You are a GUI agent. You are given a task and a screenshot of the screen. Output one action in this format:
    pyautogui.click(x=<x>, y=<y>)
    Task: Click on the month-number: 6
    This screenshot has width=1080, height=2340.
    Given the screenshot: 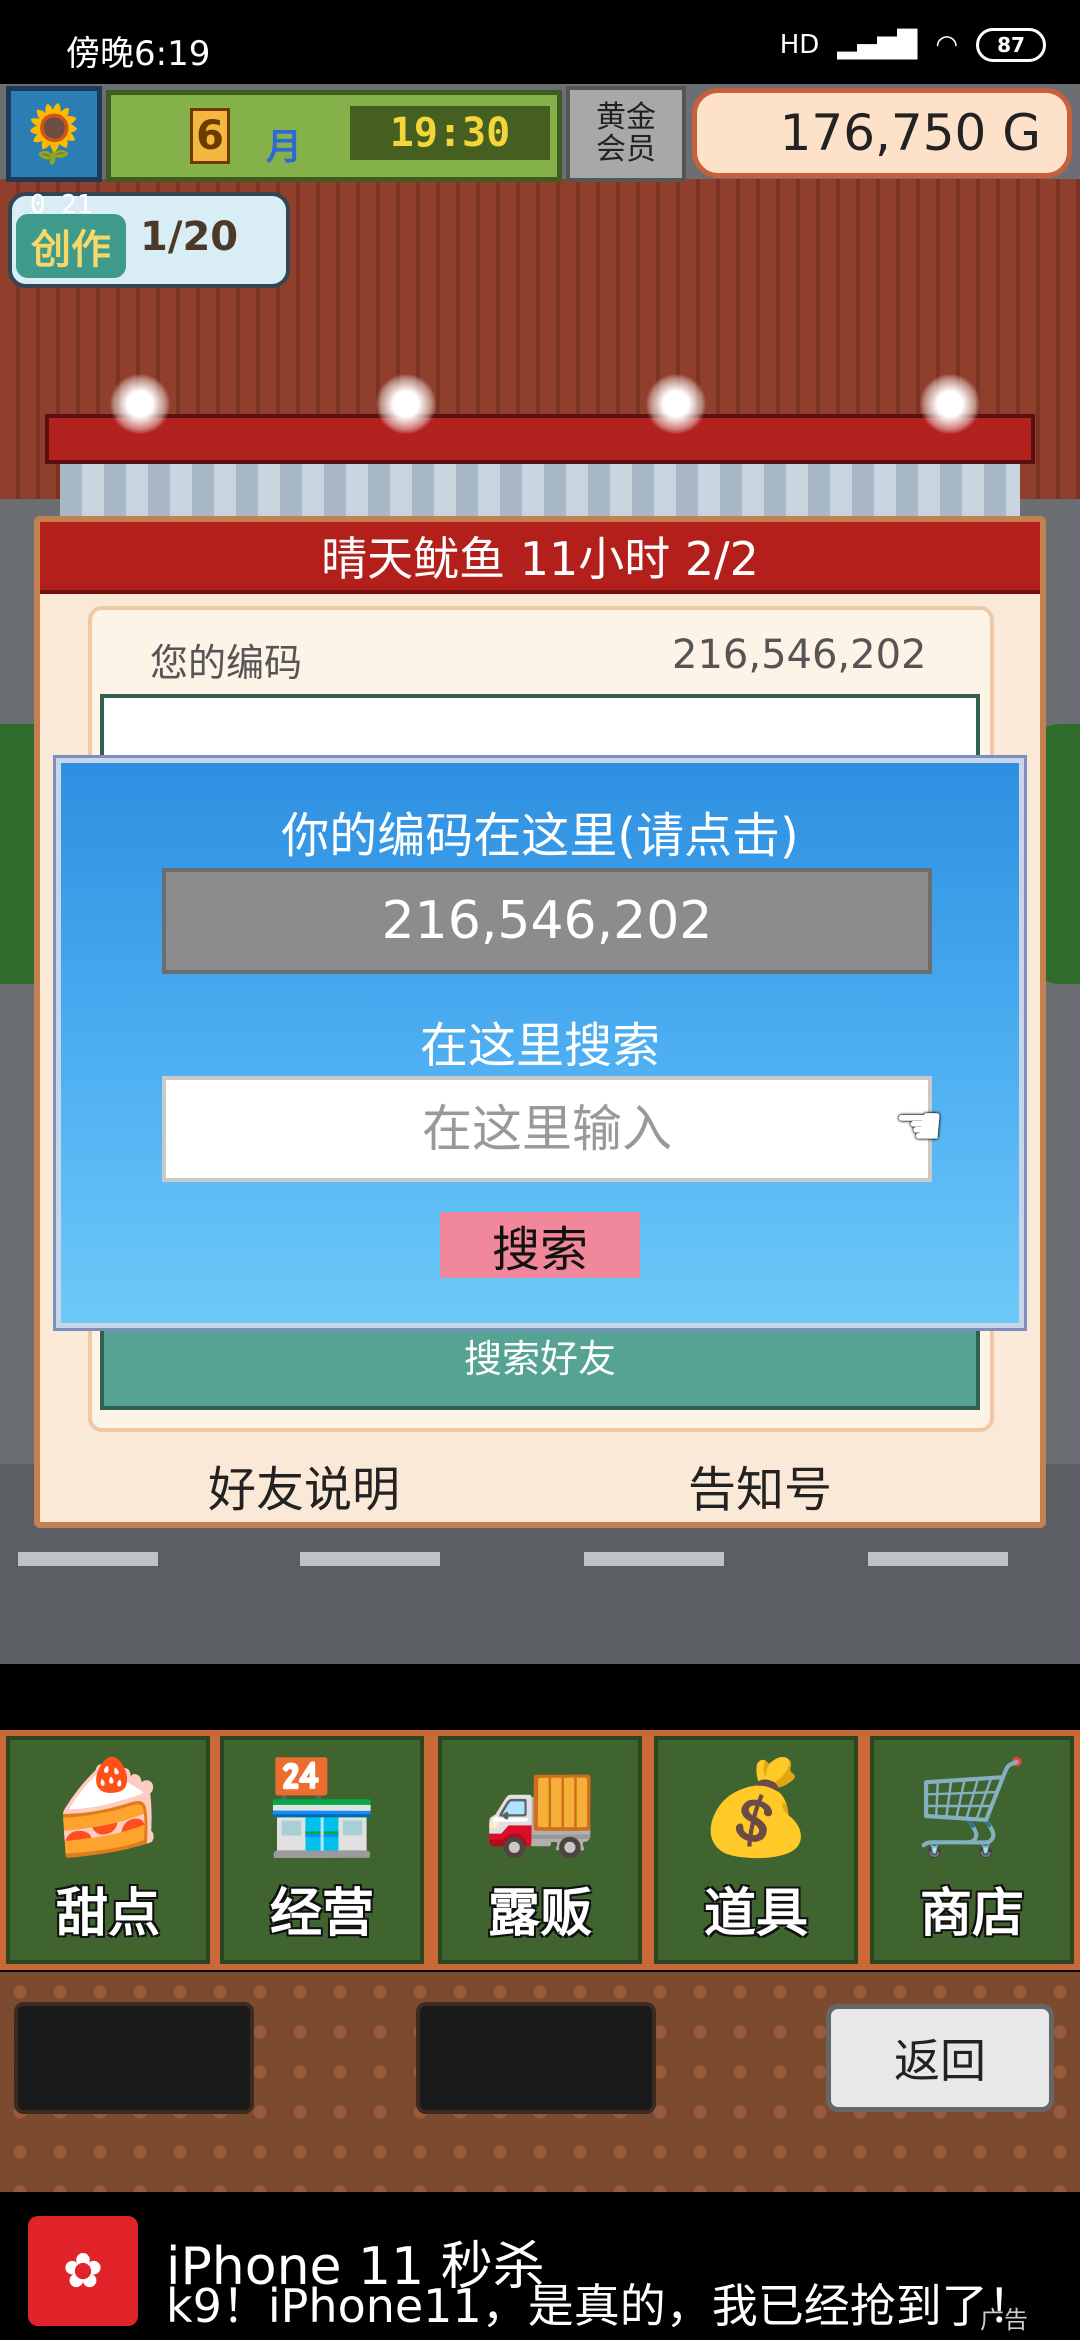 What is the action you would take?
    pyautogui.click(x=210, y=136)
    